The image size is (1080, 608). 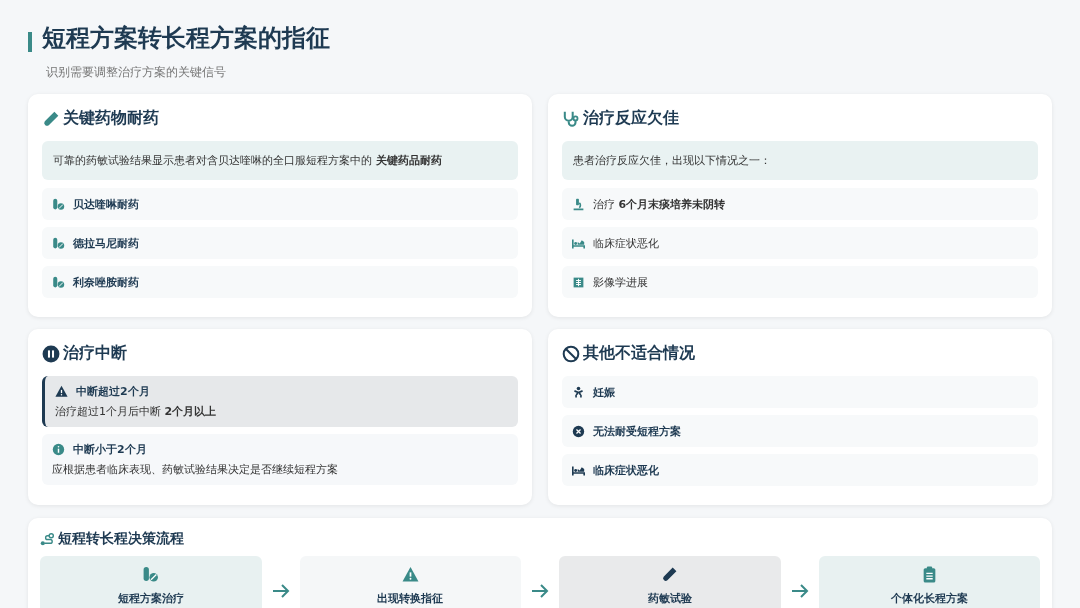 I want to click on item-text: 妊娠, so click(x=604, y=392).